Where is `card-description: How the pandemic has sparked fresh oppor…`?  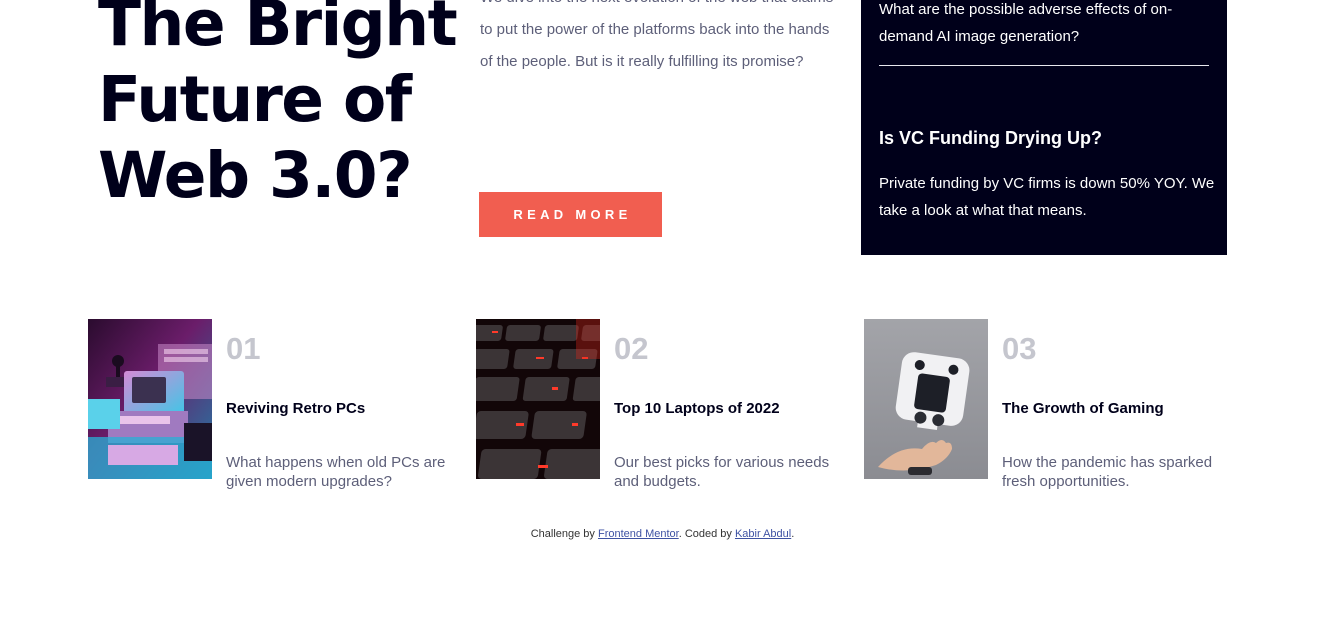 card-description: How the pandemic has sparked fresh oppor… is located at coordinates (1107, 472).